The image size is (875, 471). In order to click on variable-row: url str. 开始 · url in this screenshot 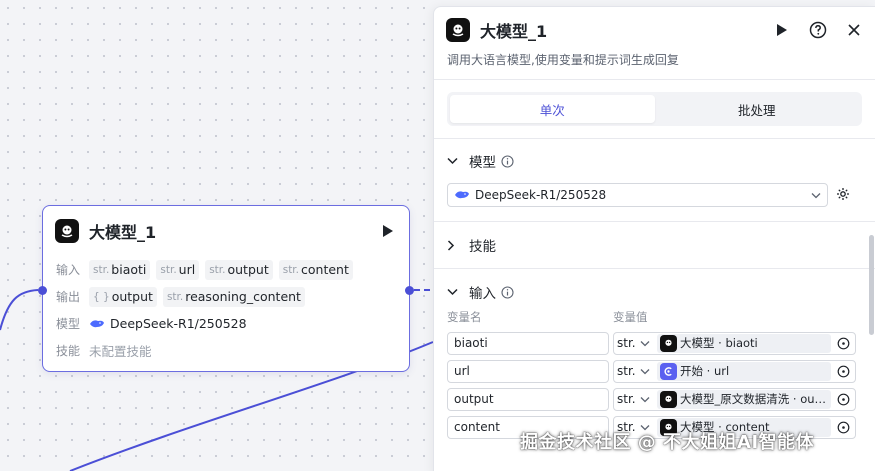, I will do `click(654, 371)`.